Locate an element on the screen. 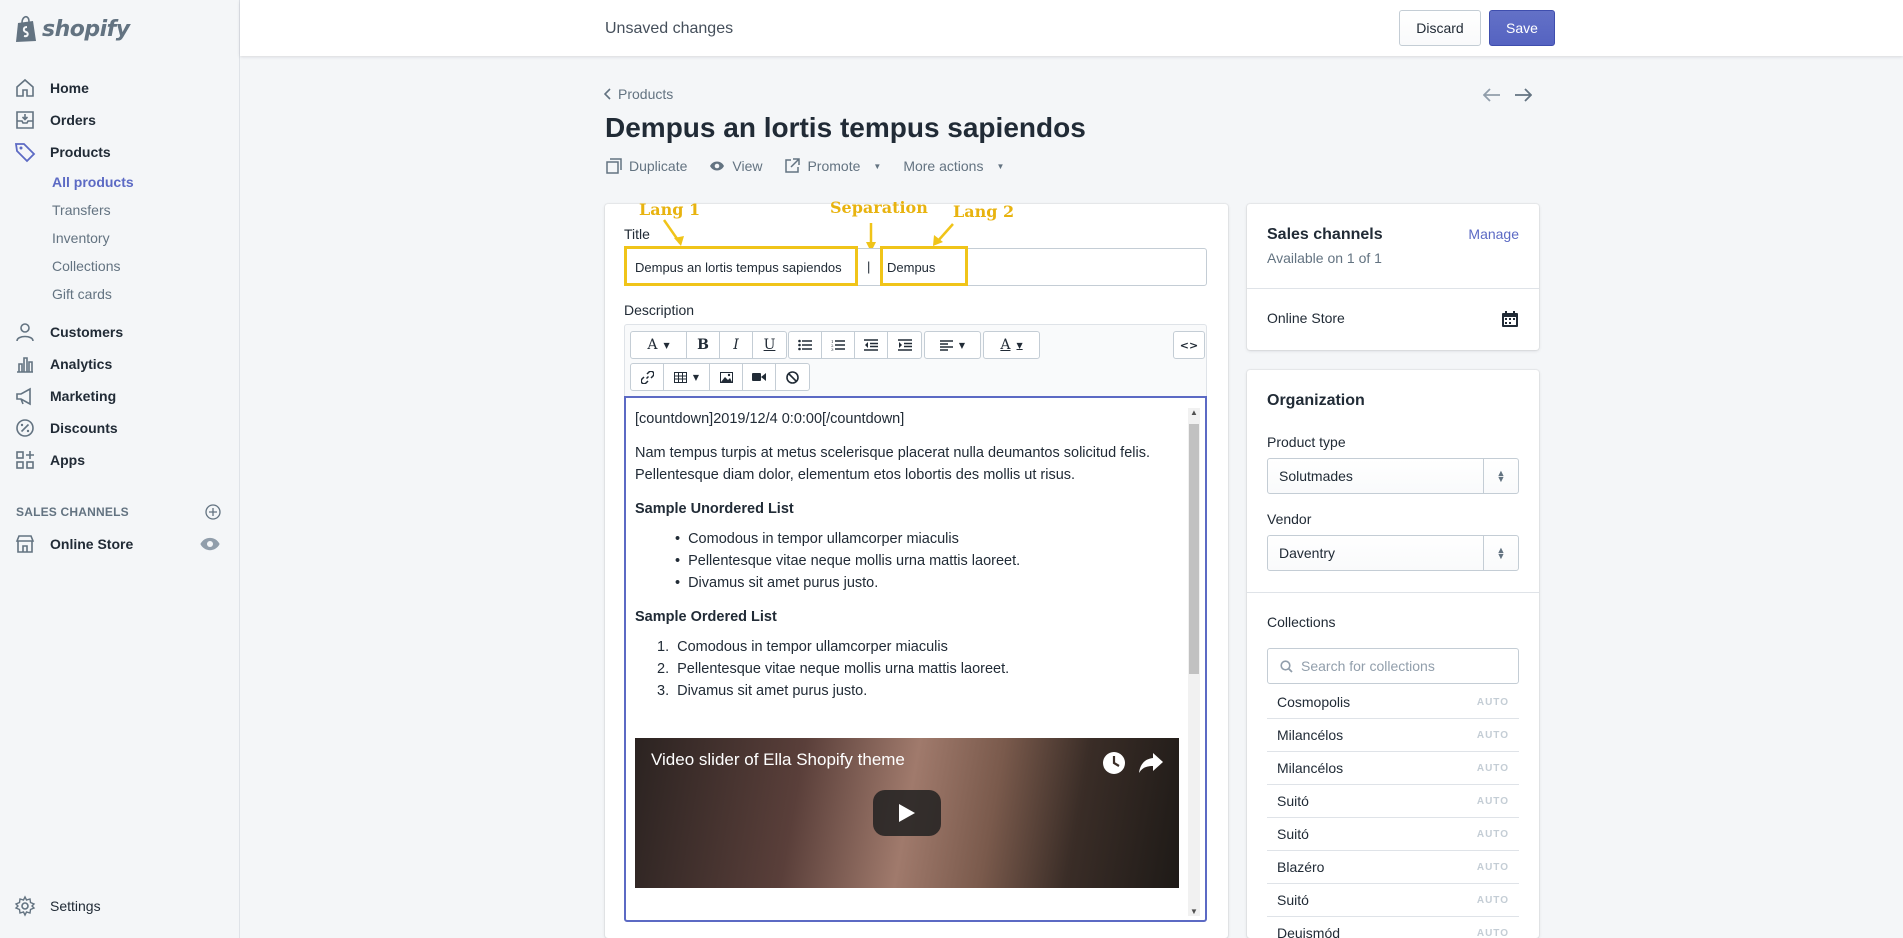  save-button: Save is located at coordinates (1522, 28).